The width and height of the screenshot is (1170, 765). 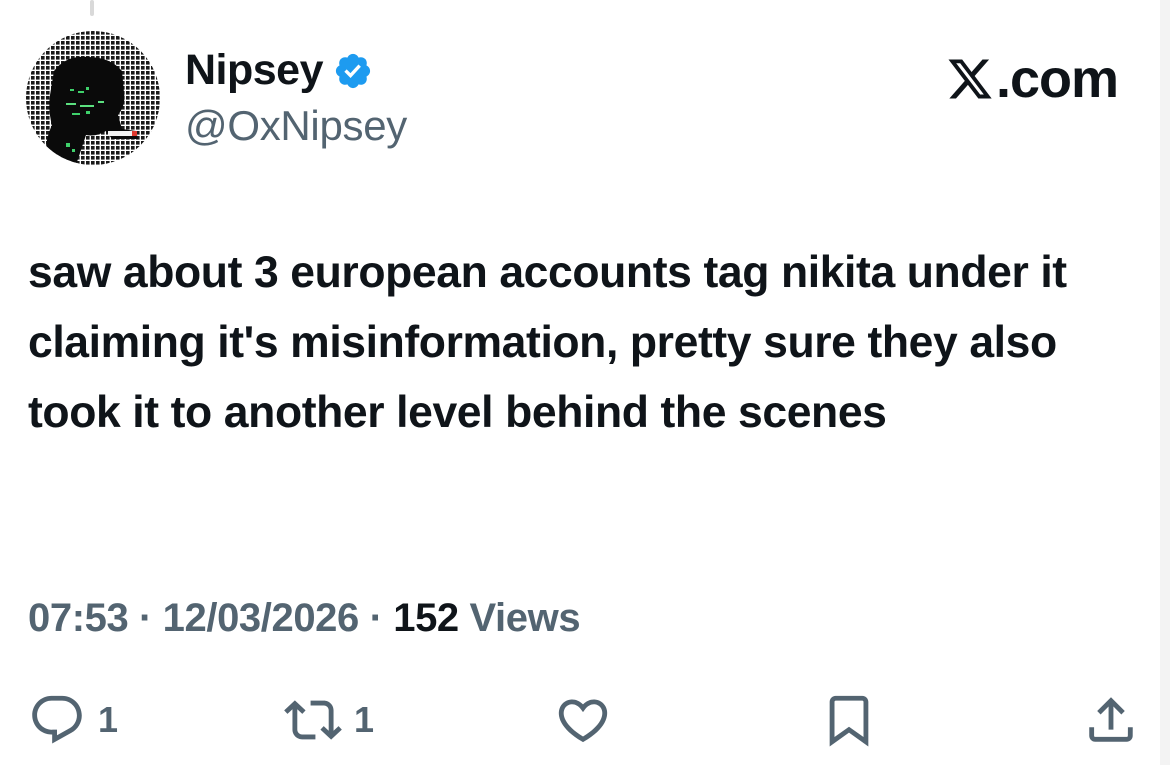 I want to click on post-meta: 07:53 · 12/03/2026 · 152 Views, so click(x=304, y=618).